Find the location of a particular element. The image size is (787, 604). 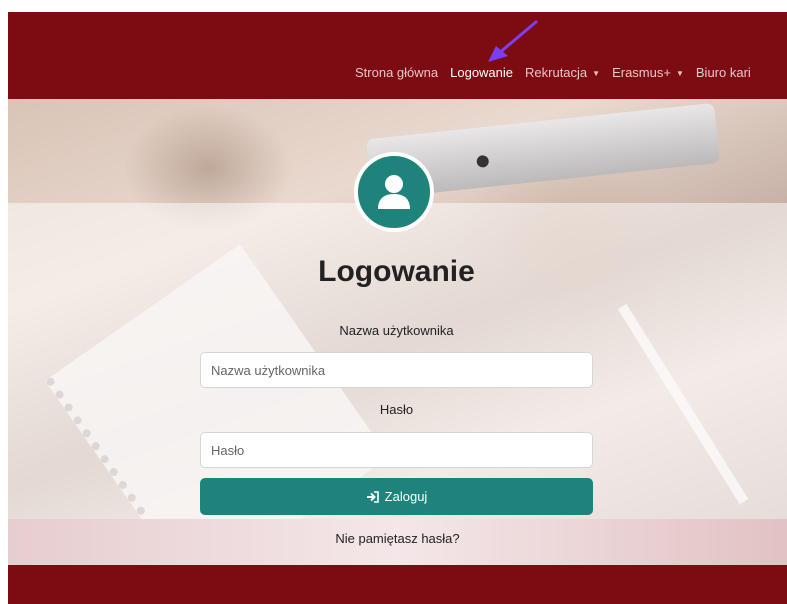

nav-item-home: Strona główna is located at coordinates (396, 72).